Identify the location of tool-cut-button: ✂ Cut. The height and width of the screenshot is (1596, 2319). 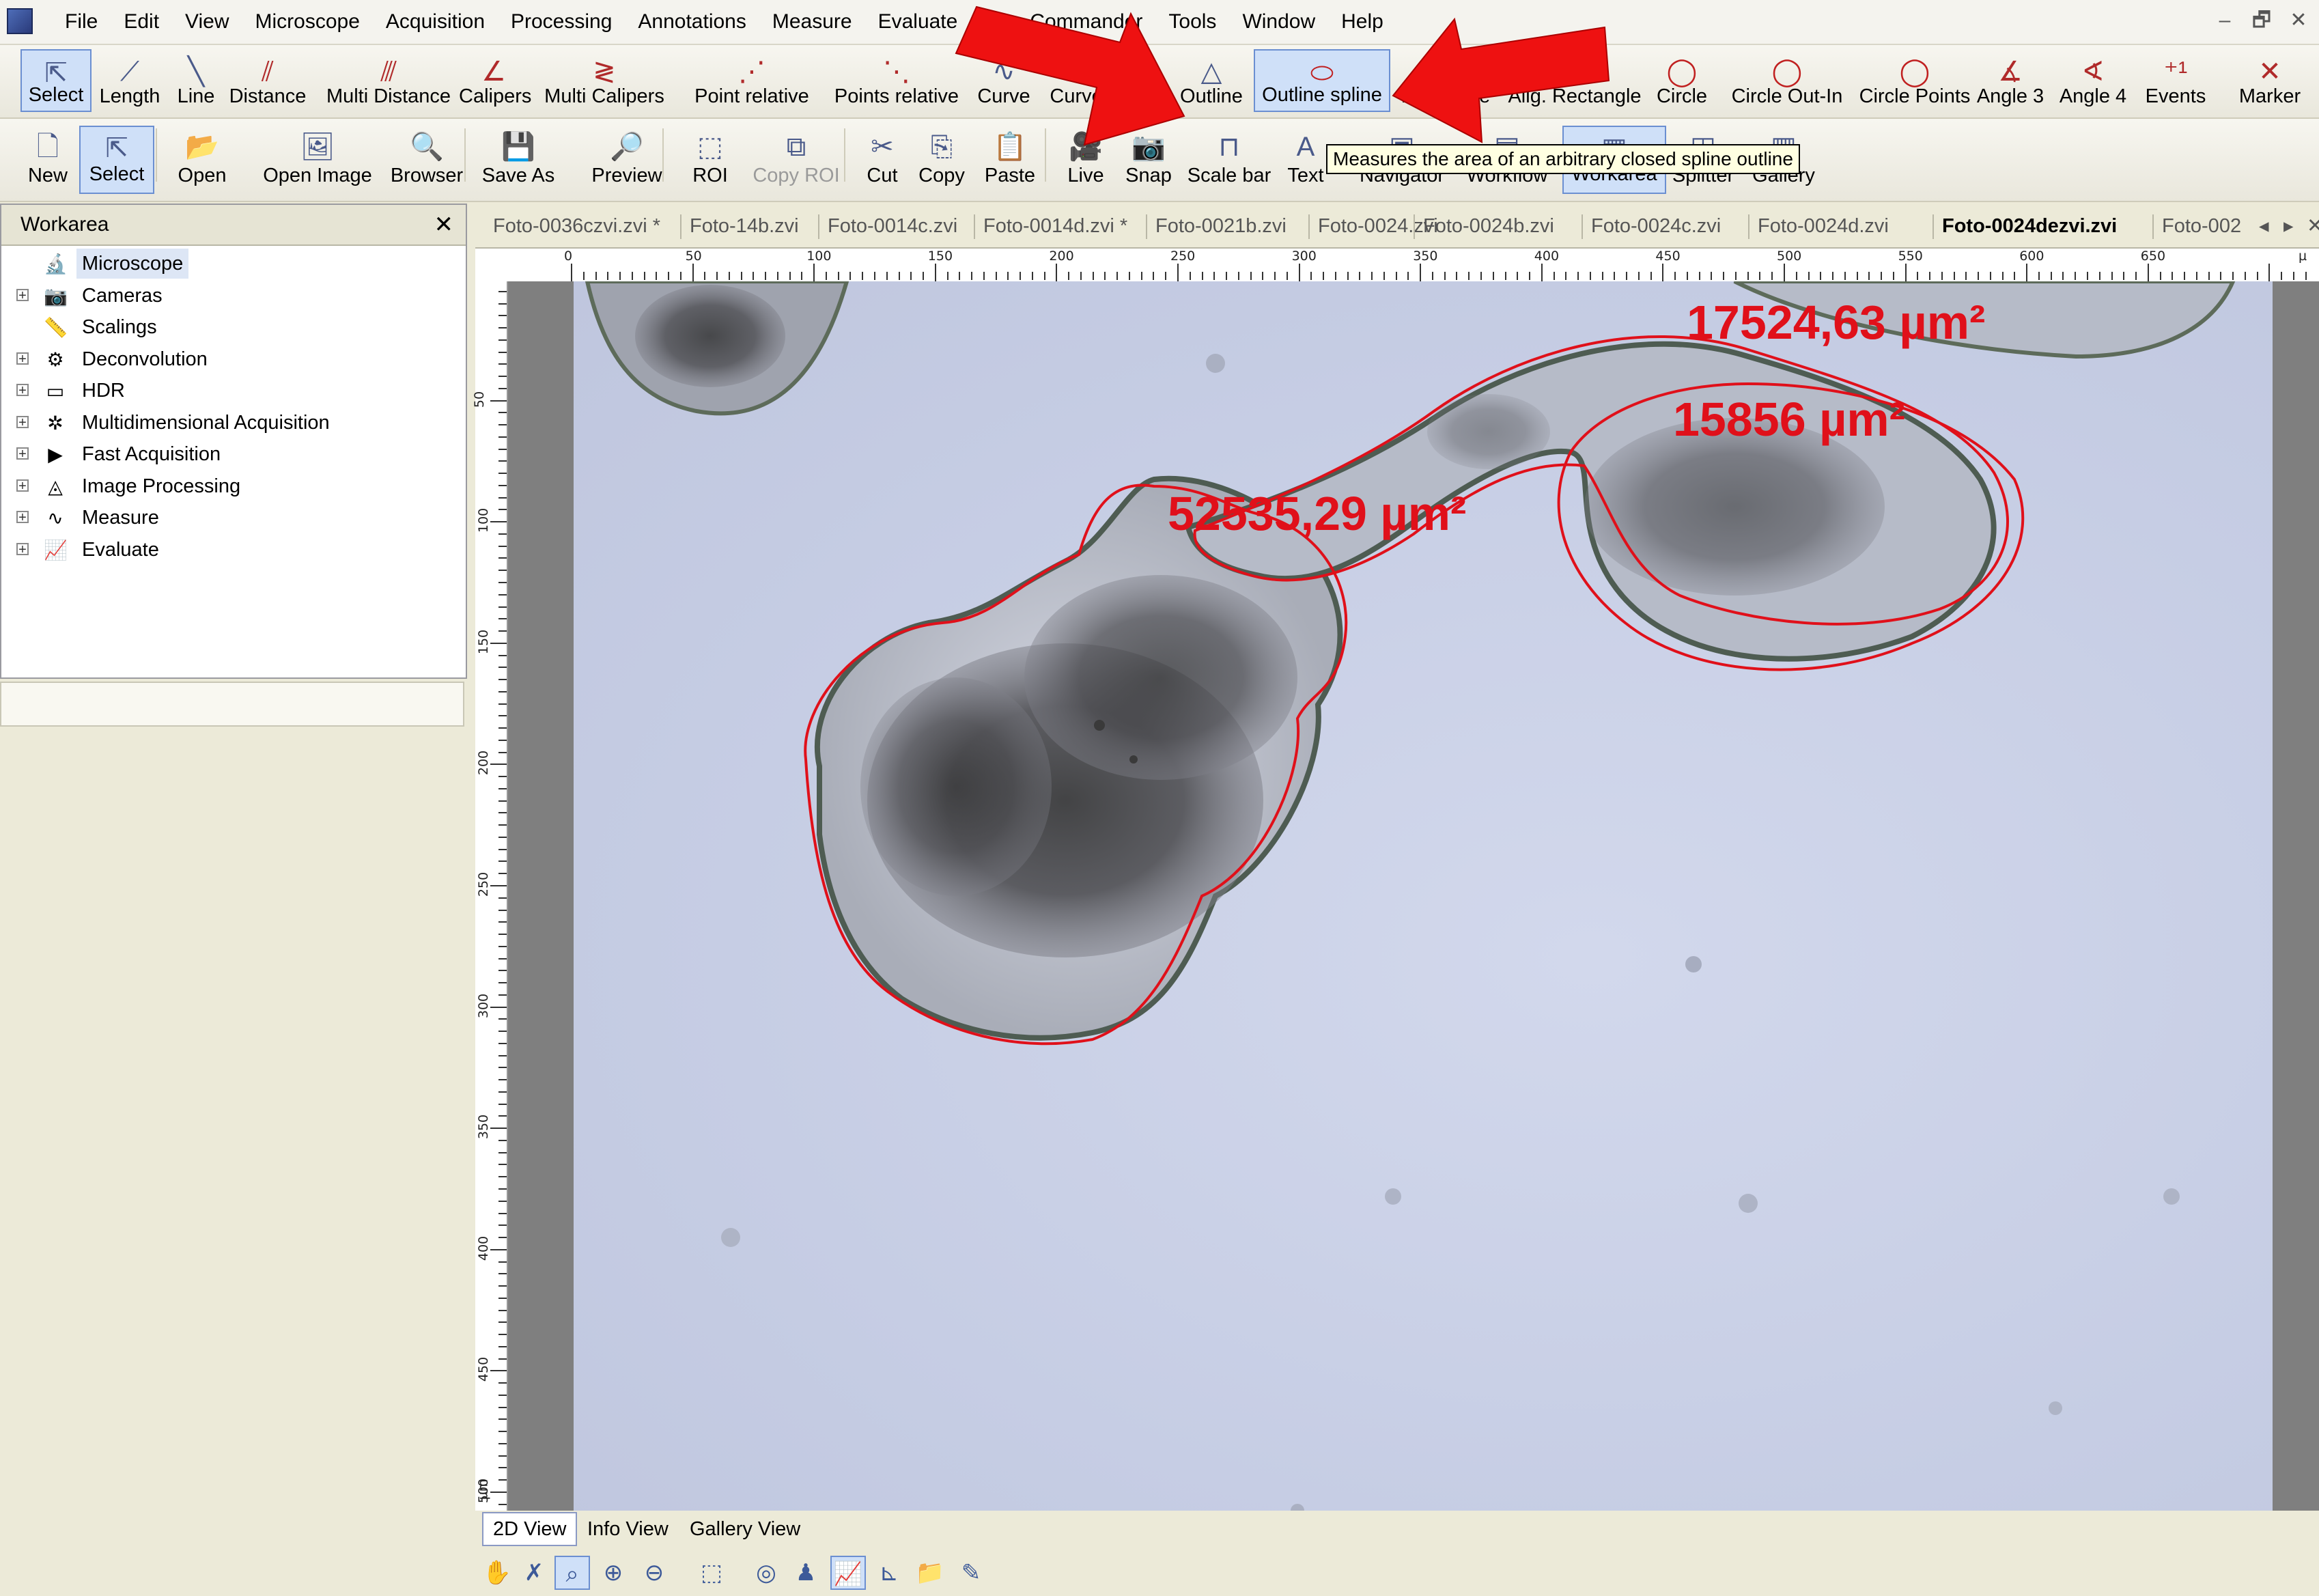
(882, 160).